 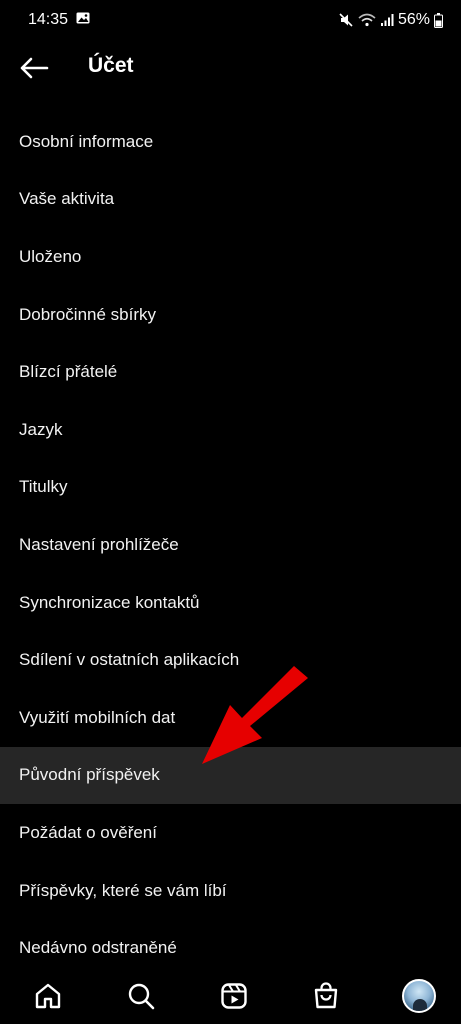 I want to click on menu-item-label: Blízcí přátelé, so click(x=68, y=372).